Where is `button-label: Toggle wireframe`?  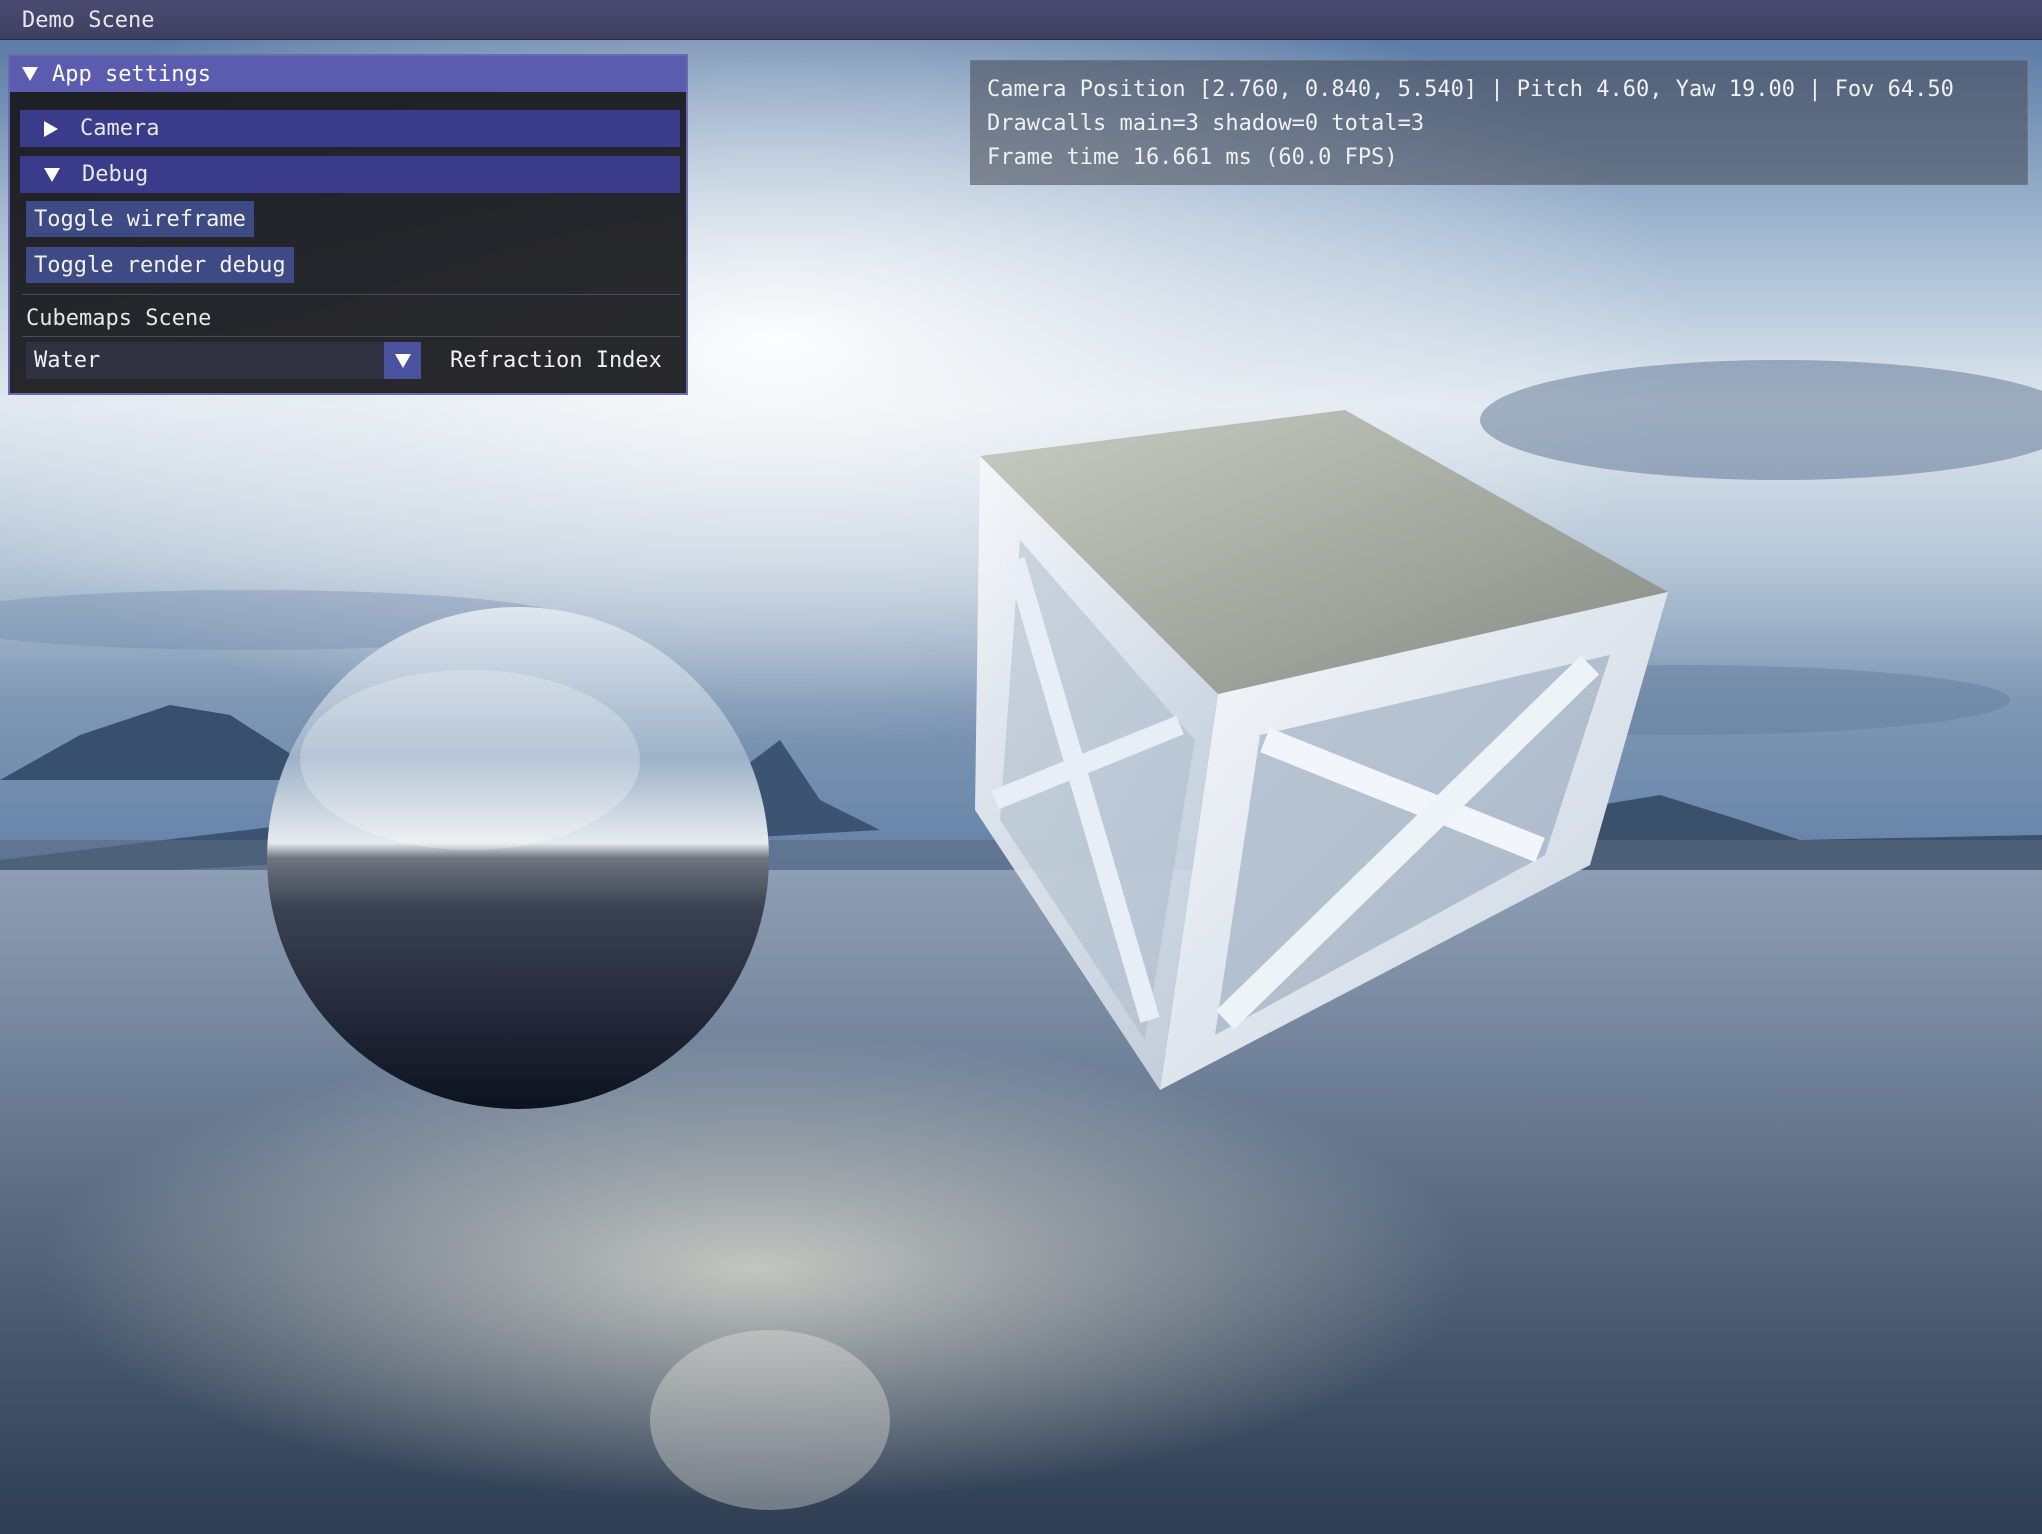
button-label: Toggle wireframe is located at coordinates (140, 219).